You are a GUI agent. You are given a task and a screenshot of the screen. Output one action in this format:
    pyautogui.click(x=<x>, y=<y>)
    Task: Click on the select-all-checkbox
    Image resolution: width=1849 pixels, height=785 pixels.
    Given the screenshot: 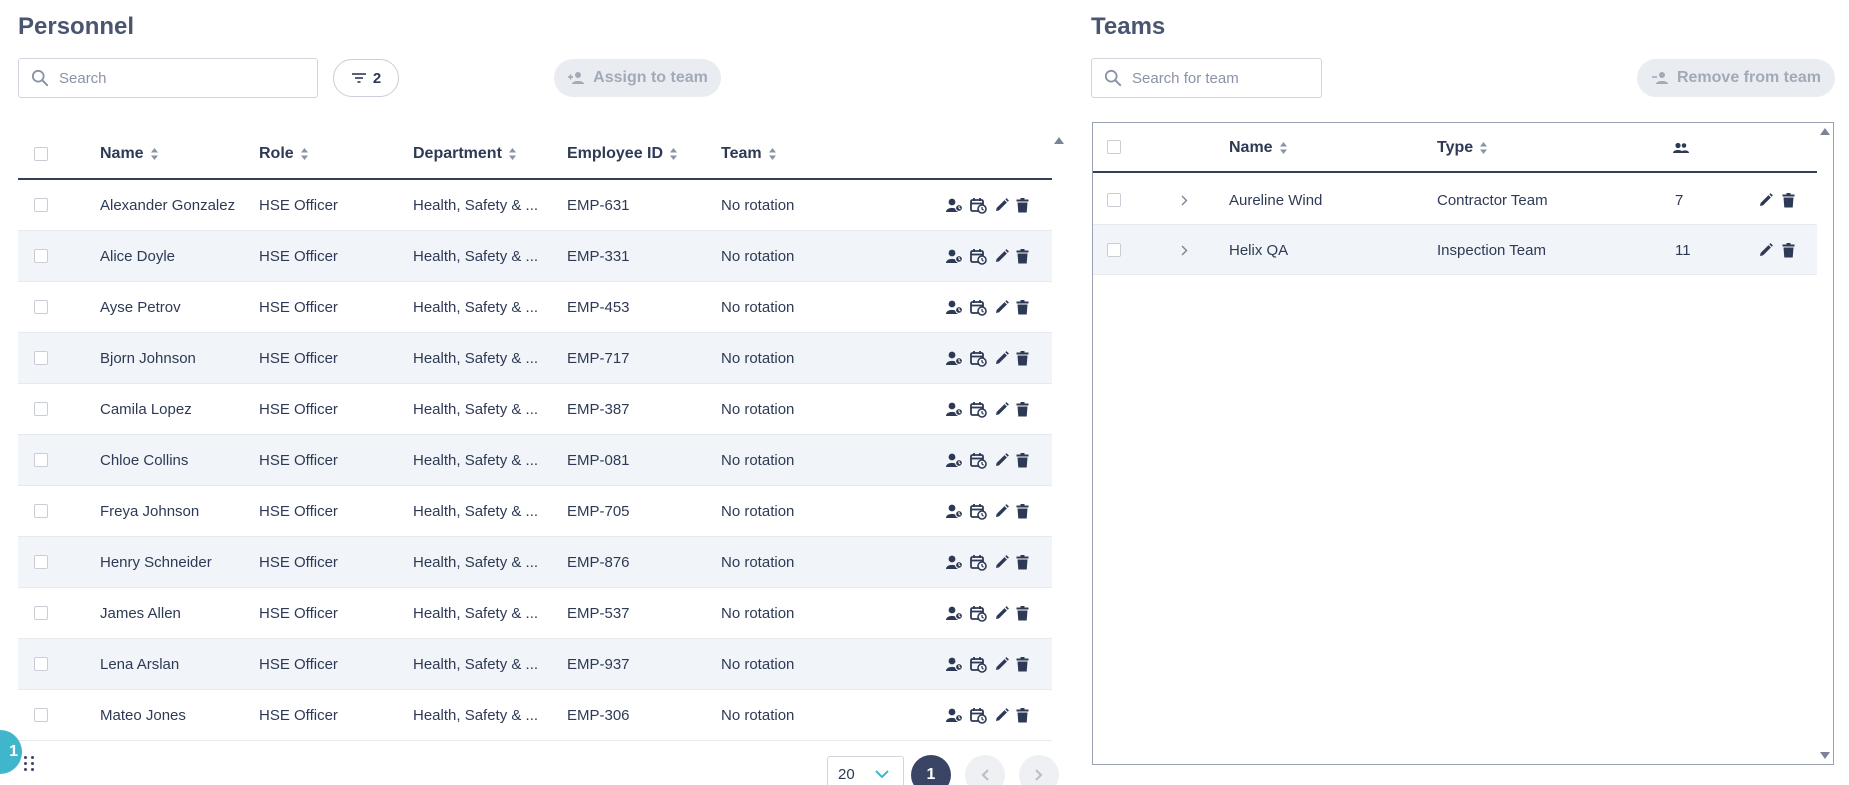 What is the action you would take?
    pyautogui.click(x=41, y=154)
    